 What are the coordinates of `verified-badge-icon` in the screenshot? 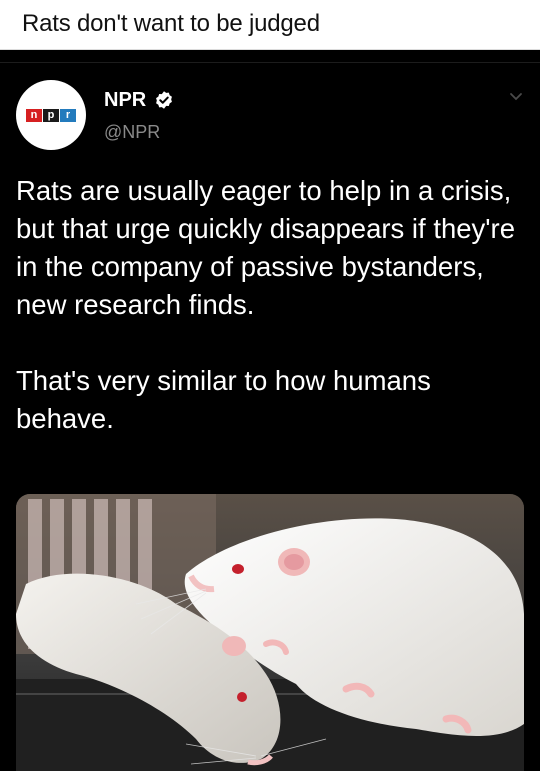 It's located at (164, 100).